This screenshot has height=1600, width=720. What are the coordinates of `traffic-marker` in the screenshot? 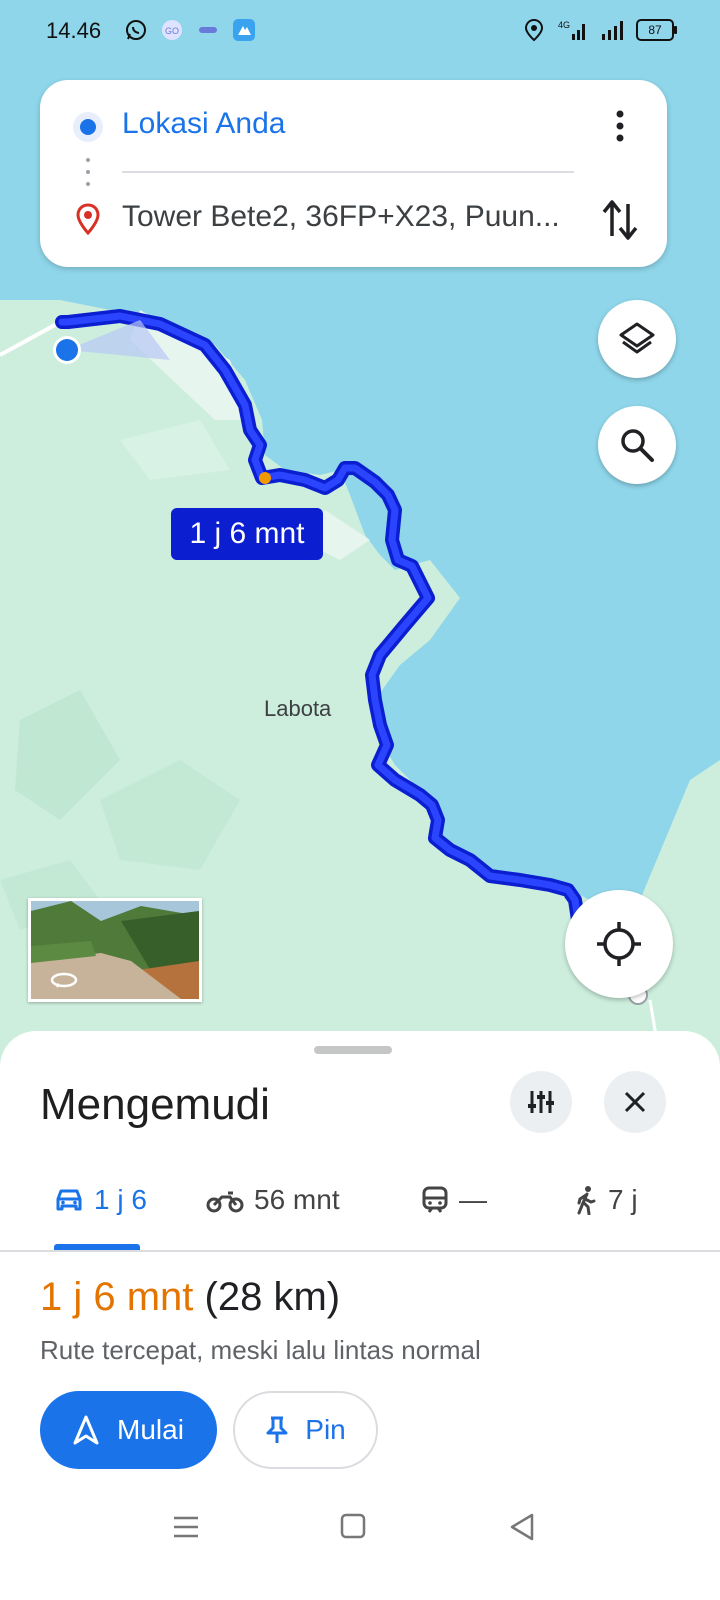 It's located at (265, 478).